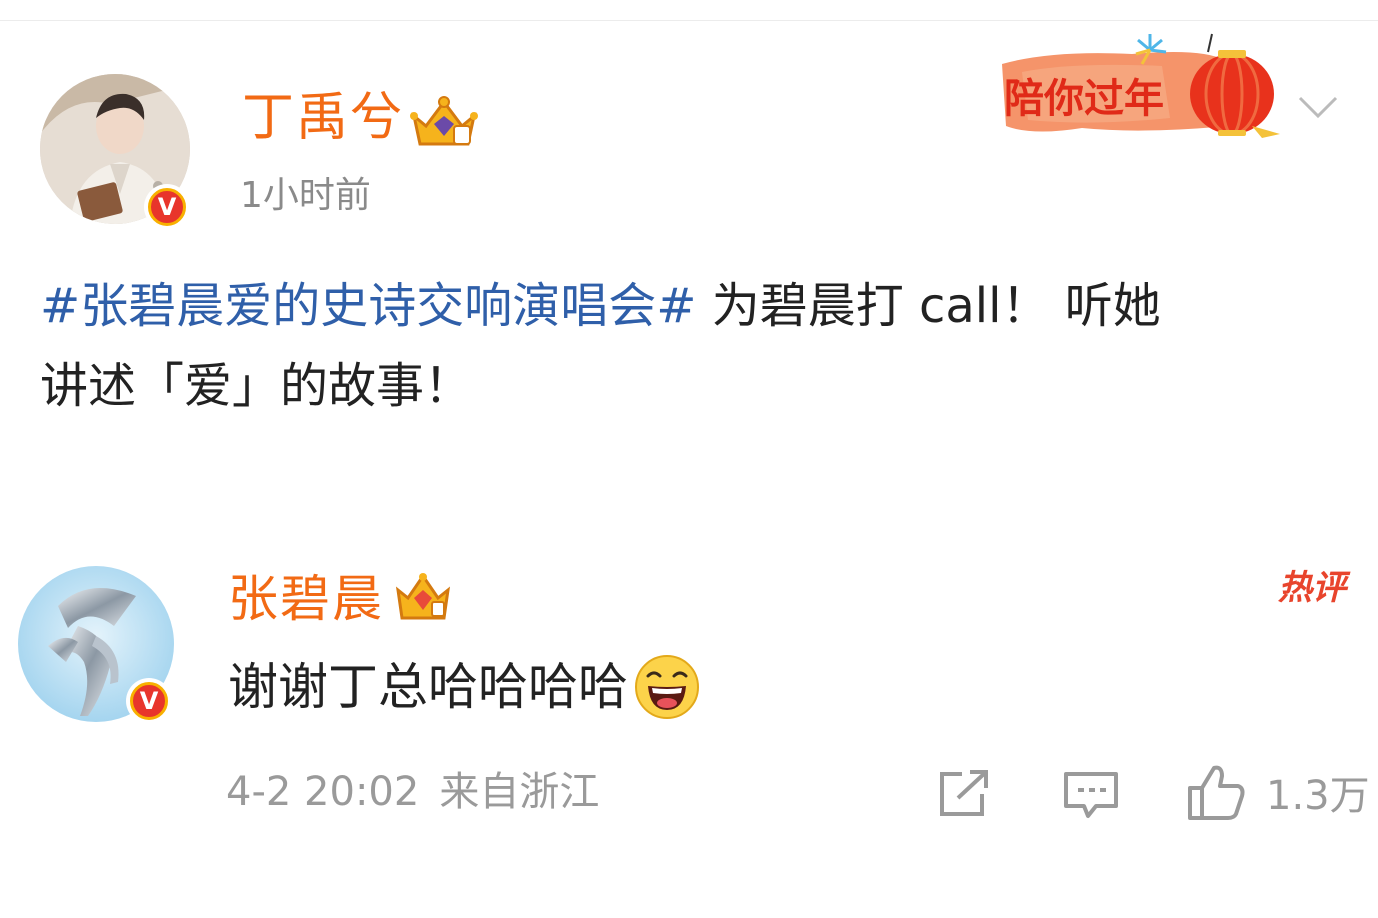 This screenshot has height=918, width=1378. I want to click on repost-button, so click(964, 794).